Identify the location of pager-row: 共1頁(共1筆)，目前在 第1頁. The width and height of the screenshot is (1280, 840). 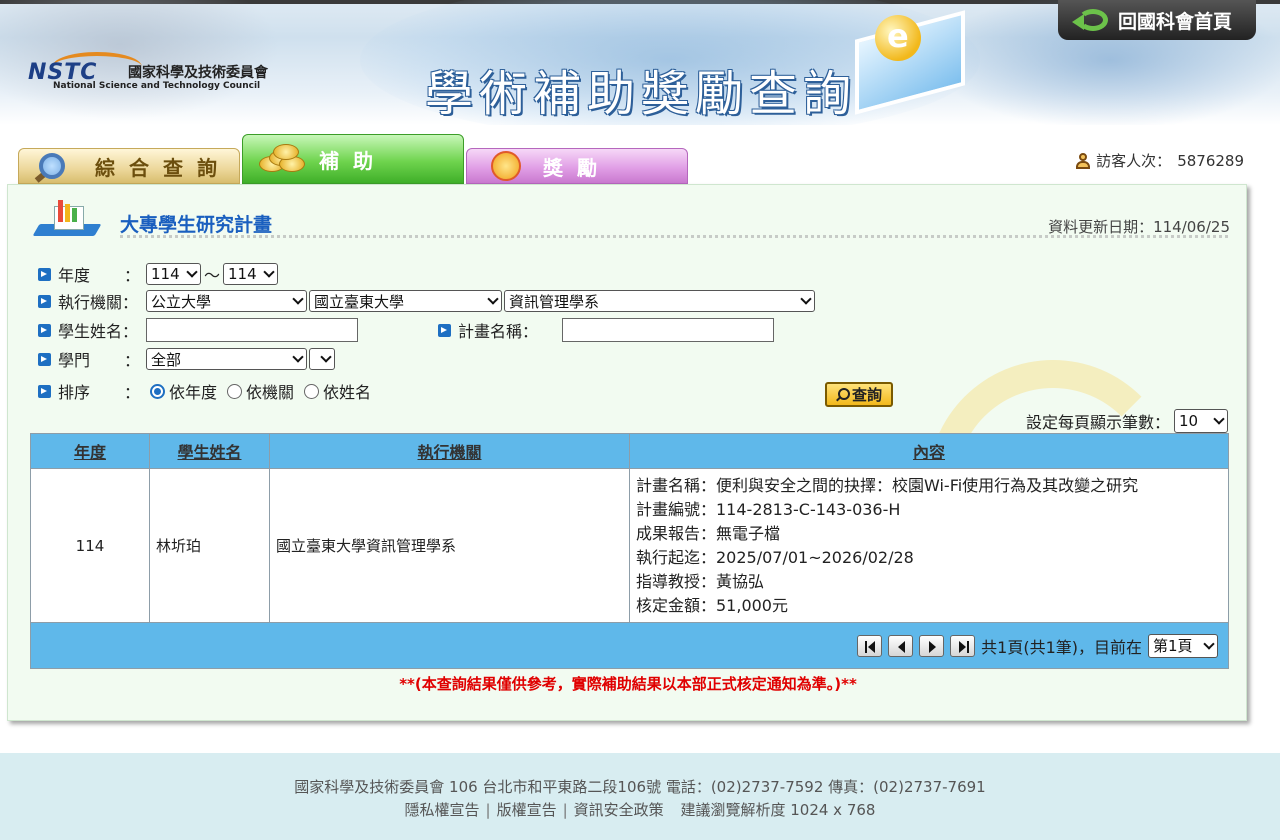
(629, 645).